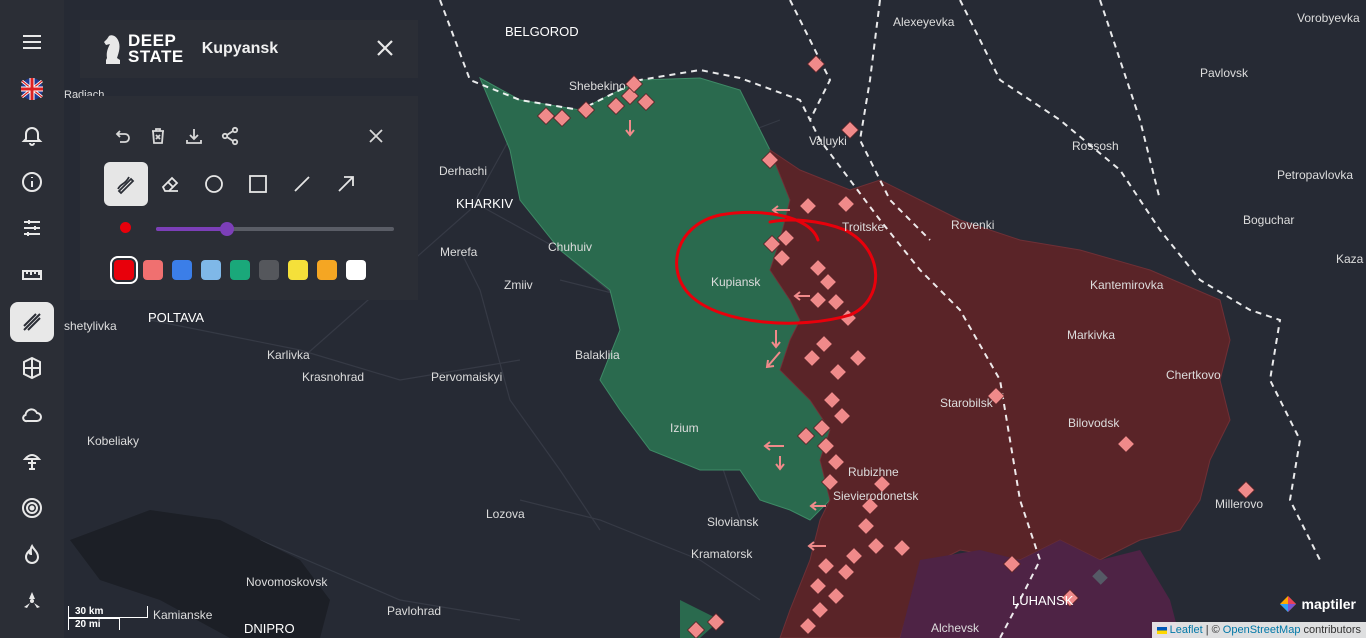 Image resolution: width=1366 pixels, height=638 pixels. I want to click on knight-icon, so click(112, 49).